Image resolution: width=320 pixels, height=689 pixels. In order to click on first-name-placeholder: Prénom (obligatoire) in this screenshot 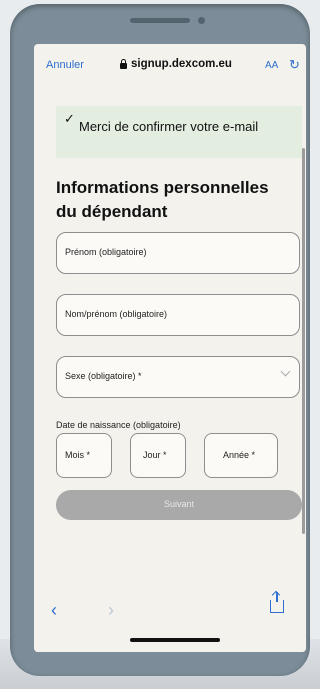, I will do `click(106, 252)`.